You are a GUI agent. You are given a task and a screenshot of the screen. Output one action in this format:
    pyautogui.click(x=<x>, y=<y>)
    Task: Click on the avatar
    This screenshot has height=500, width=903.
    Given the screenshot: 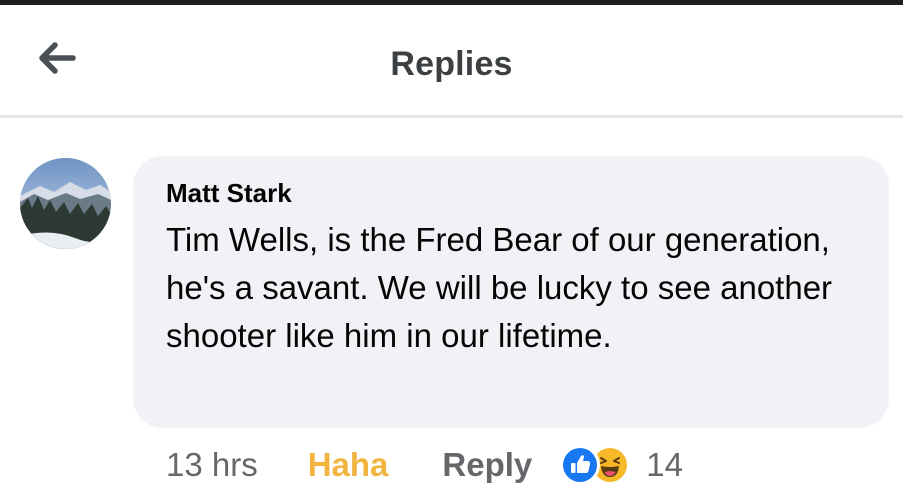 What is the action you would take?
    pyautogui.click(x=65, y=203)
    